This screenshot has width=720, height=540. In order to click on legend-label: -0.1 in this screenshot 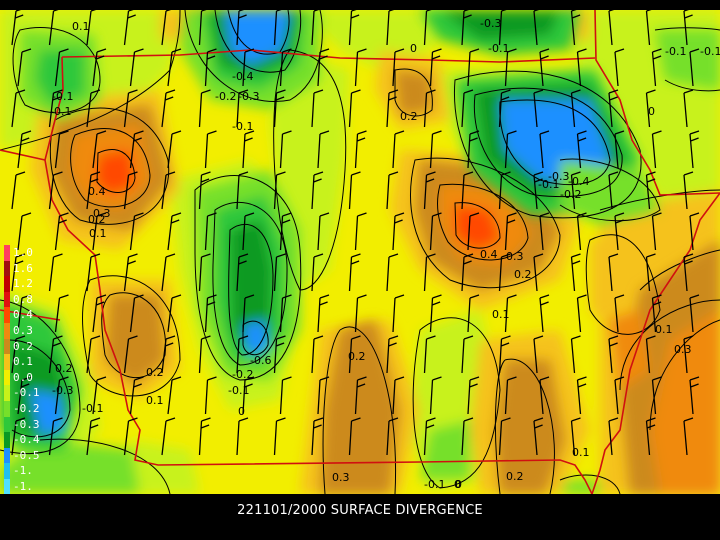, I will do `click(26, 393)`.